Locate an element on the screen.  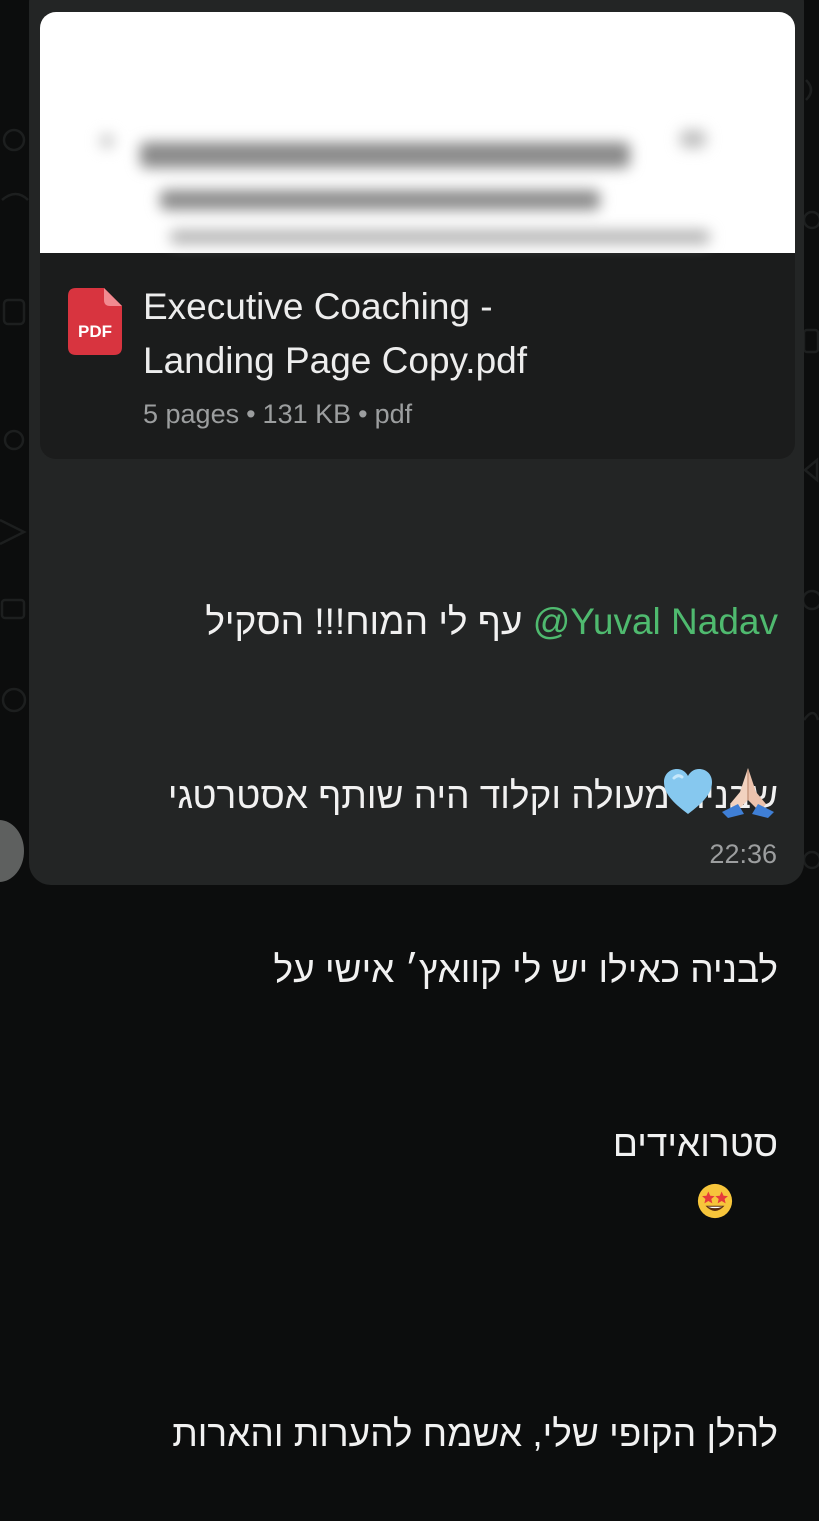
document-title-line-2: Landing Page Copy.pdf is located at coordinates (335, 360).